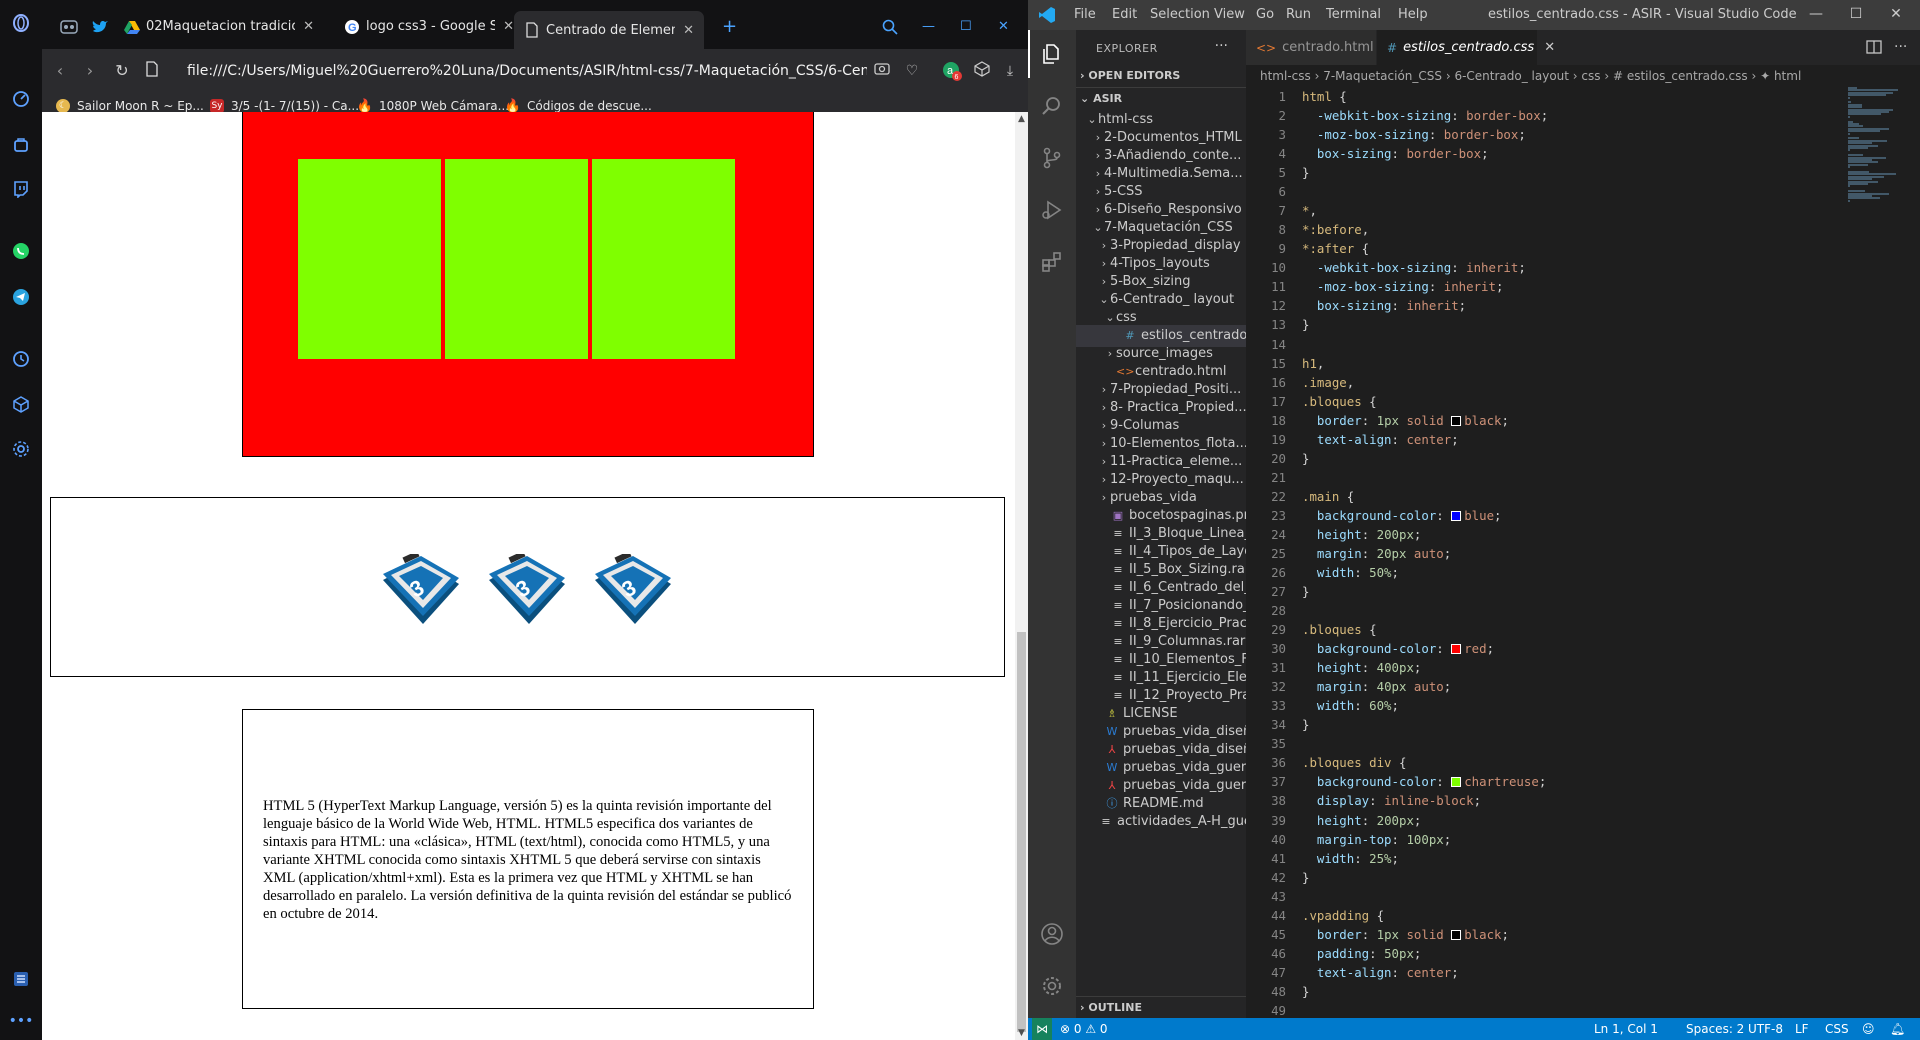  What do you see at coordinates (429, 26) in the screenshot?
I see `tab-google-search: G logo css3 - Google Search ✕` at bounding box center [429, 26].